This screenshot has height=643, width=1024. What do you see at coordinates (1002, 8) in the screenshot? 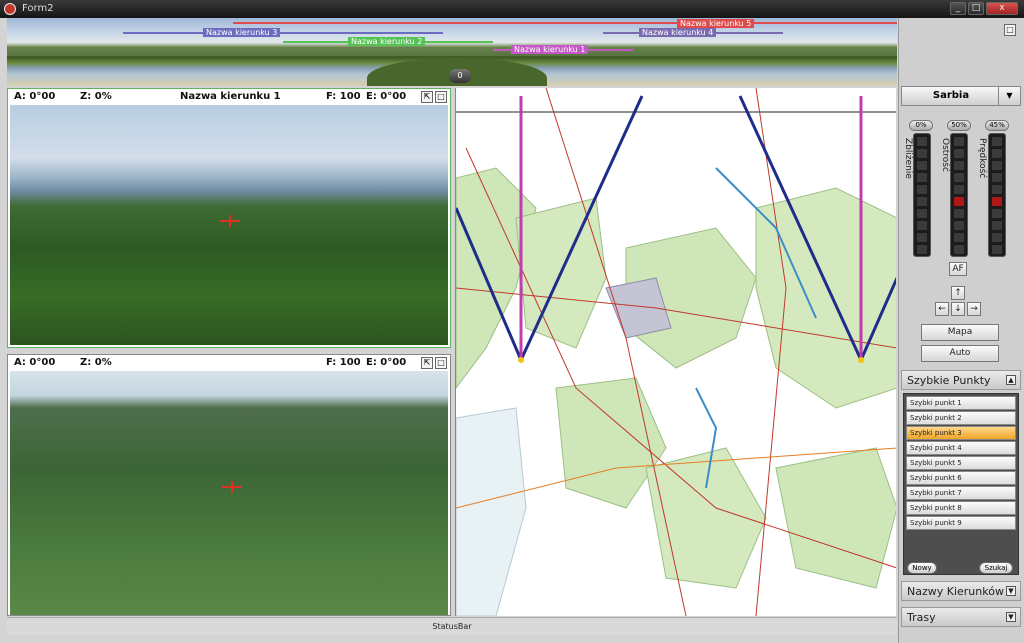
I see `close-button: x` at bounding box center [1002, 8].